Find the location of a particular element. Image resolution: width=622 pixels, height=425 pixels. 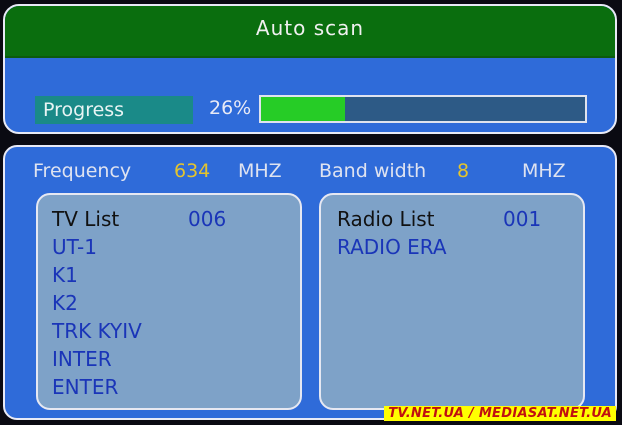

bandwidth-unit: MHZ is located at coordinates (544, 171).